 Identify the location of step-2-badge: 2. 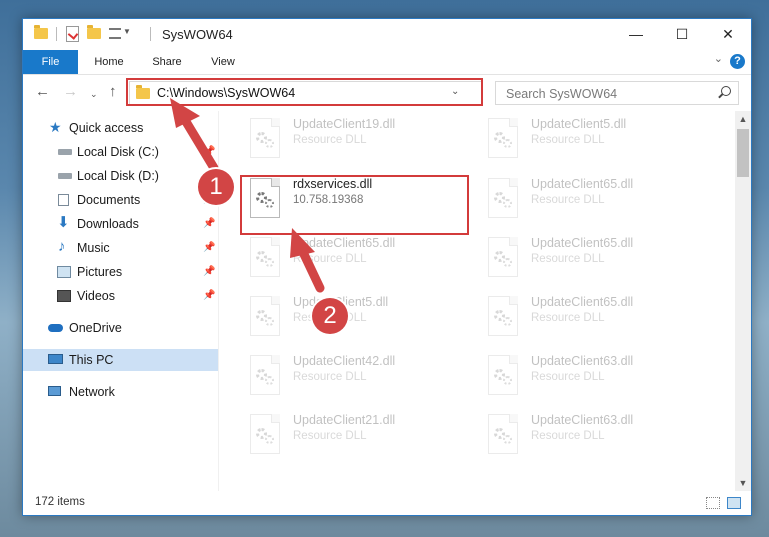
(330, 316).